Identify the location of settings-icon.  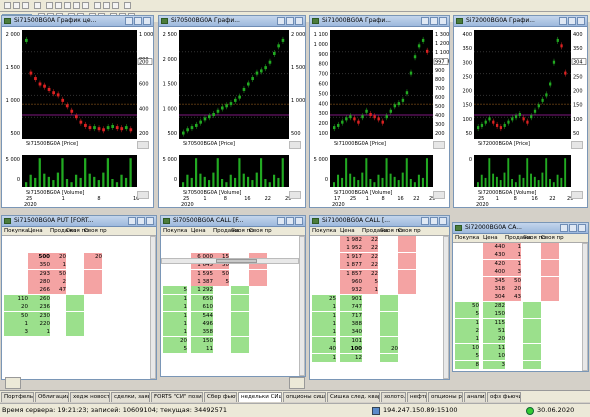
(97, 5).